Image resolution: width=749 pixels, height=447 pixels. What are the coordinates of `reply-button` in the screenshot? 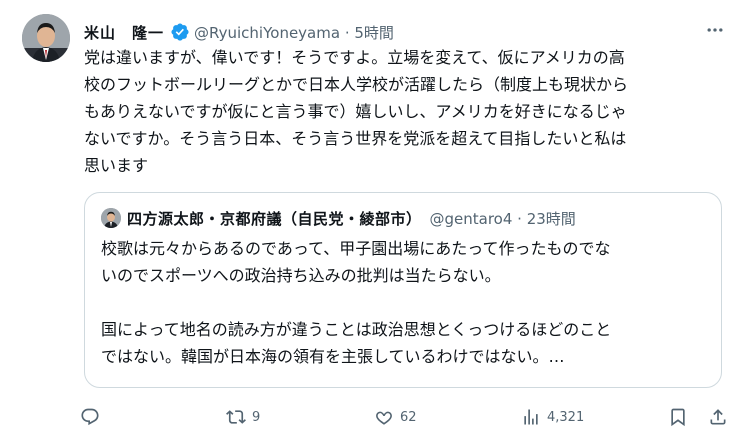 It's located at (93, 417).